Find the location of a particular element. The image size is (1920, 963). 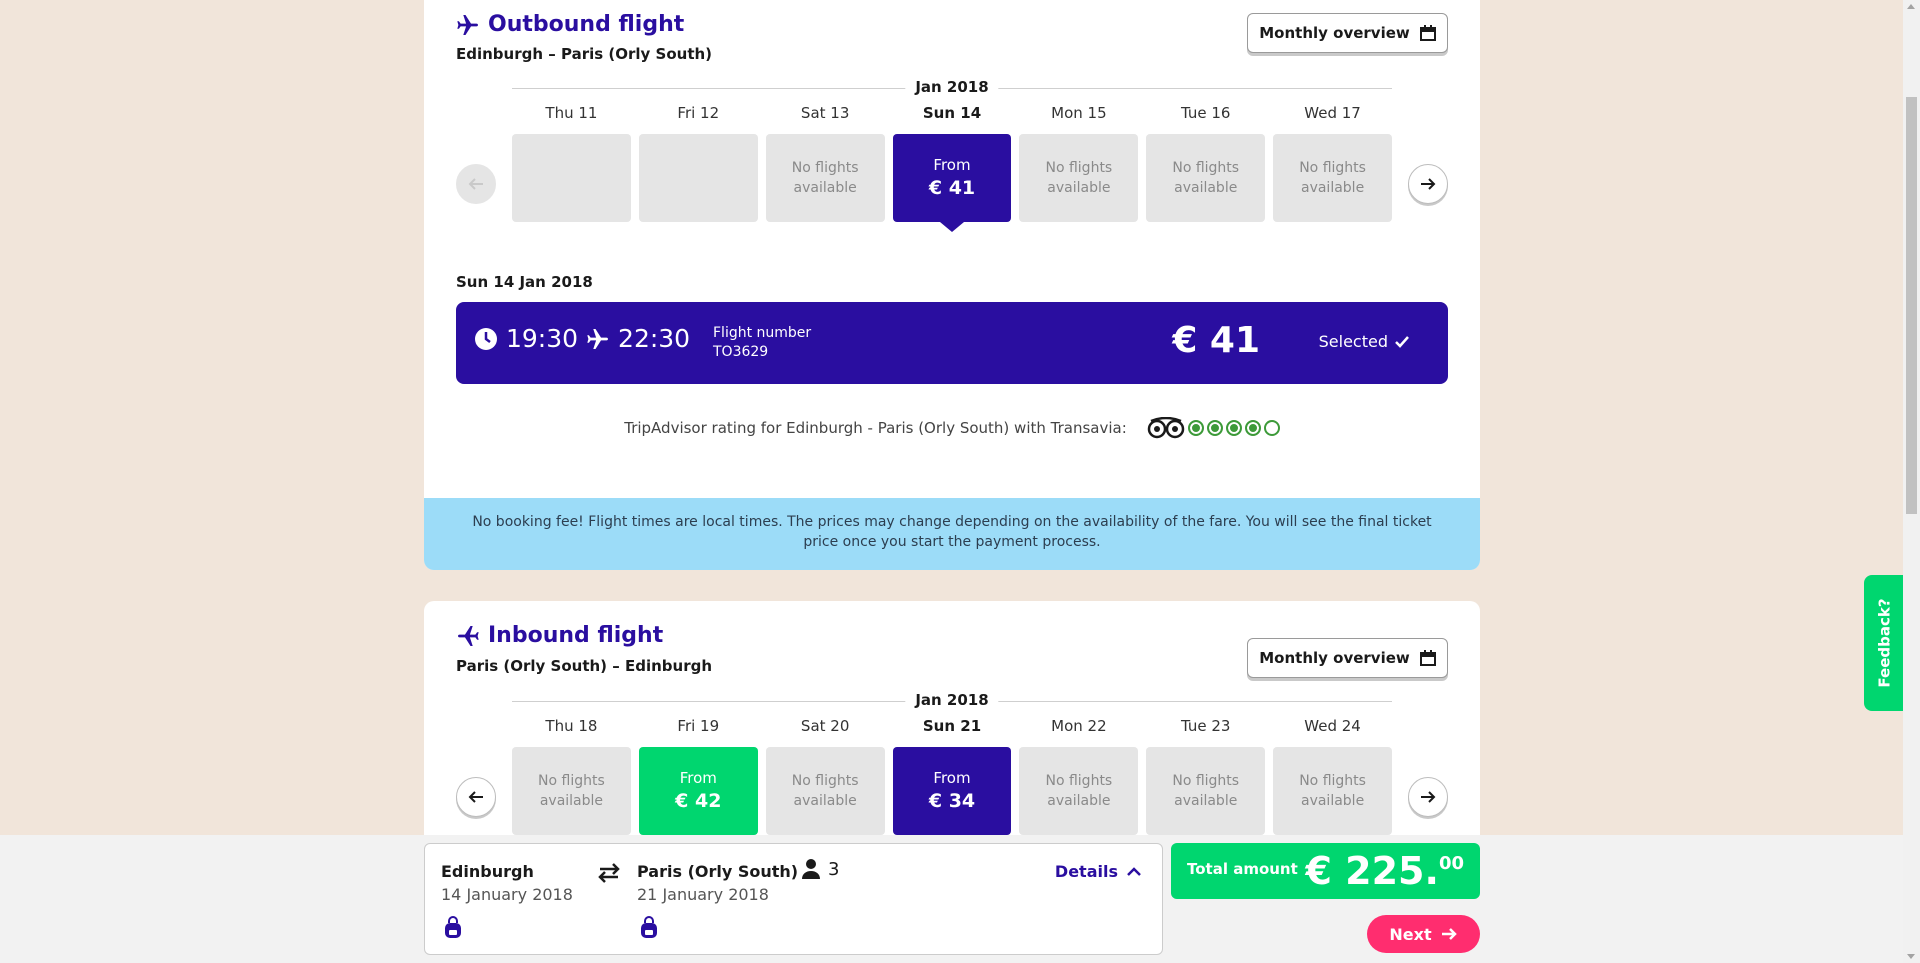

inbound-title: Inbound flight is located at coordinates (559, 635).